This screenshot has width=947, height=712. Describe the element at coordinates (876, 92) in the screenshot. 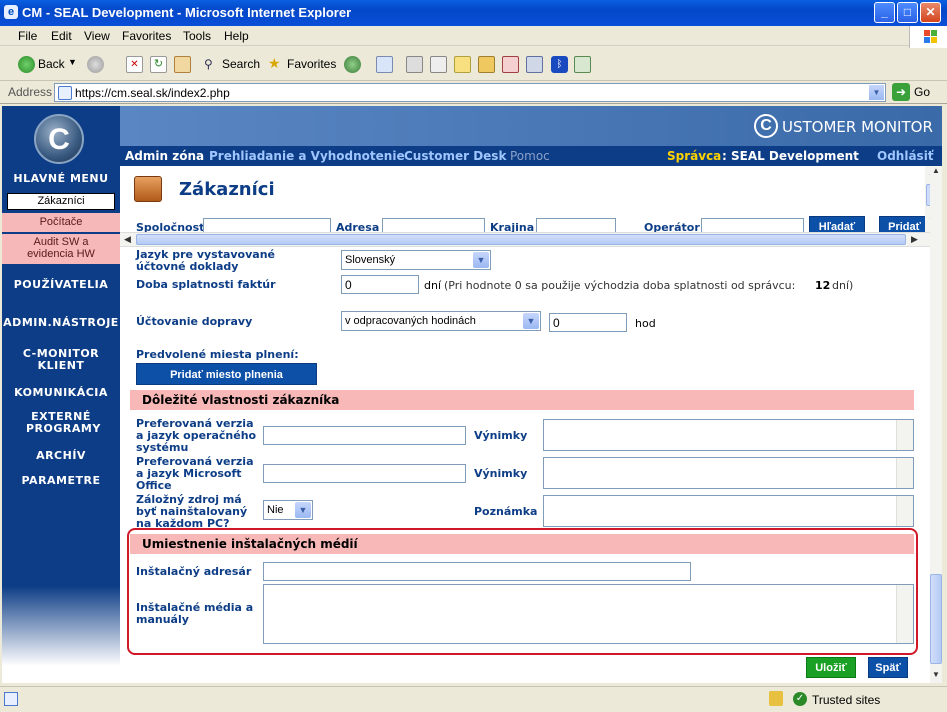

I see `address-dropdown-icon: ▼` at that location.